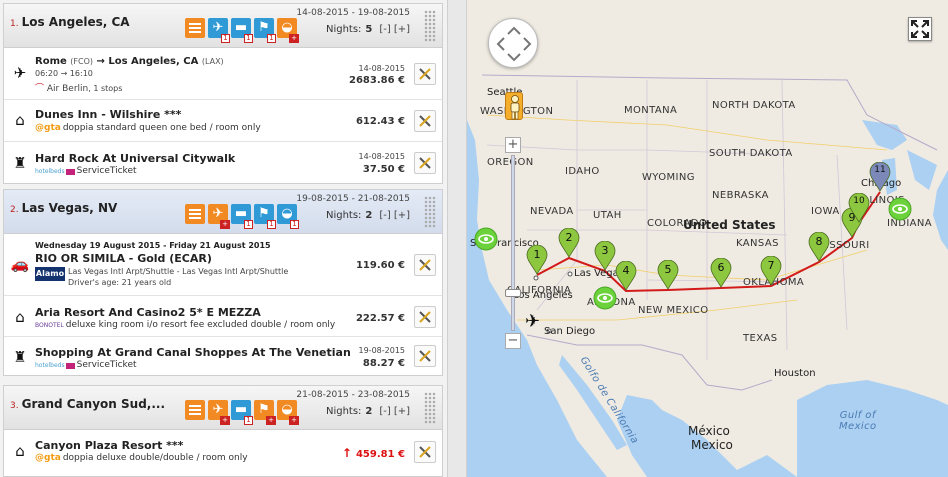 The width and height of the screenshot is (948, 477). What do you see at coordinates (380, 318) in the screenshot?
I see `hotel-price: 222.57 €` at bounding box center [380, 318].